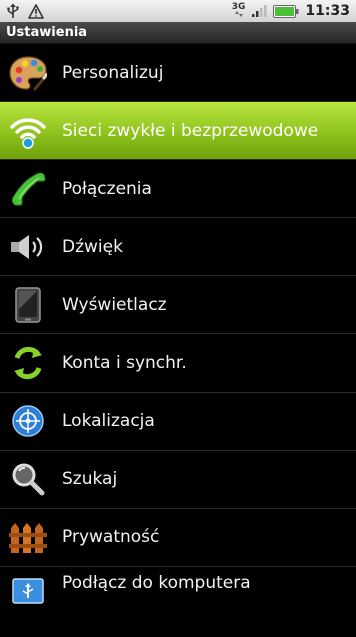 Image resolution: width=356 pixels, height=637 pixels. What do you see at coordinates (327, 11) in the screenshot?
I see `clock: 11:33` at bounding box center [327, 11].